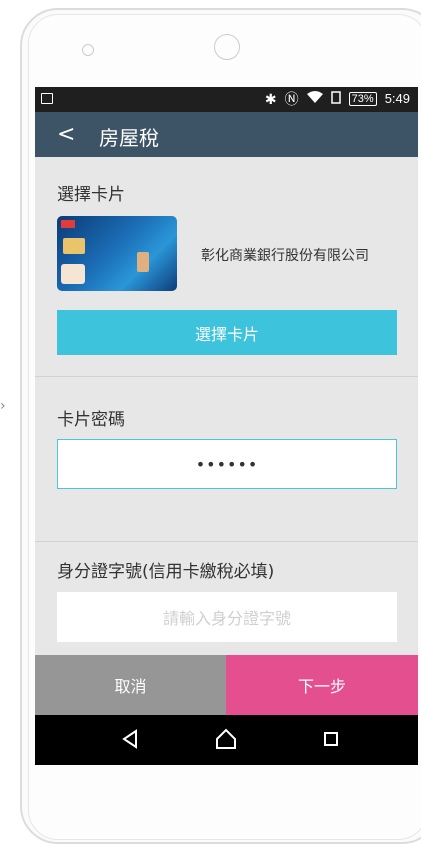 This screenshot has width=421, height=847. I want to click on sim-icon, so click(335, 98).